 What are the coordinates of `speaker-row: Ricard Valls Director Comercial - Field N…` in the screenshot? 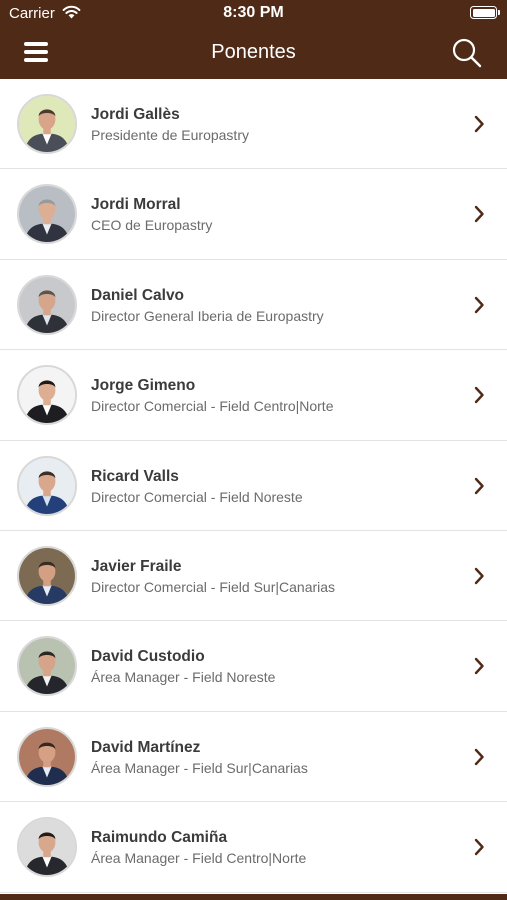 It's located at (253, 486).